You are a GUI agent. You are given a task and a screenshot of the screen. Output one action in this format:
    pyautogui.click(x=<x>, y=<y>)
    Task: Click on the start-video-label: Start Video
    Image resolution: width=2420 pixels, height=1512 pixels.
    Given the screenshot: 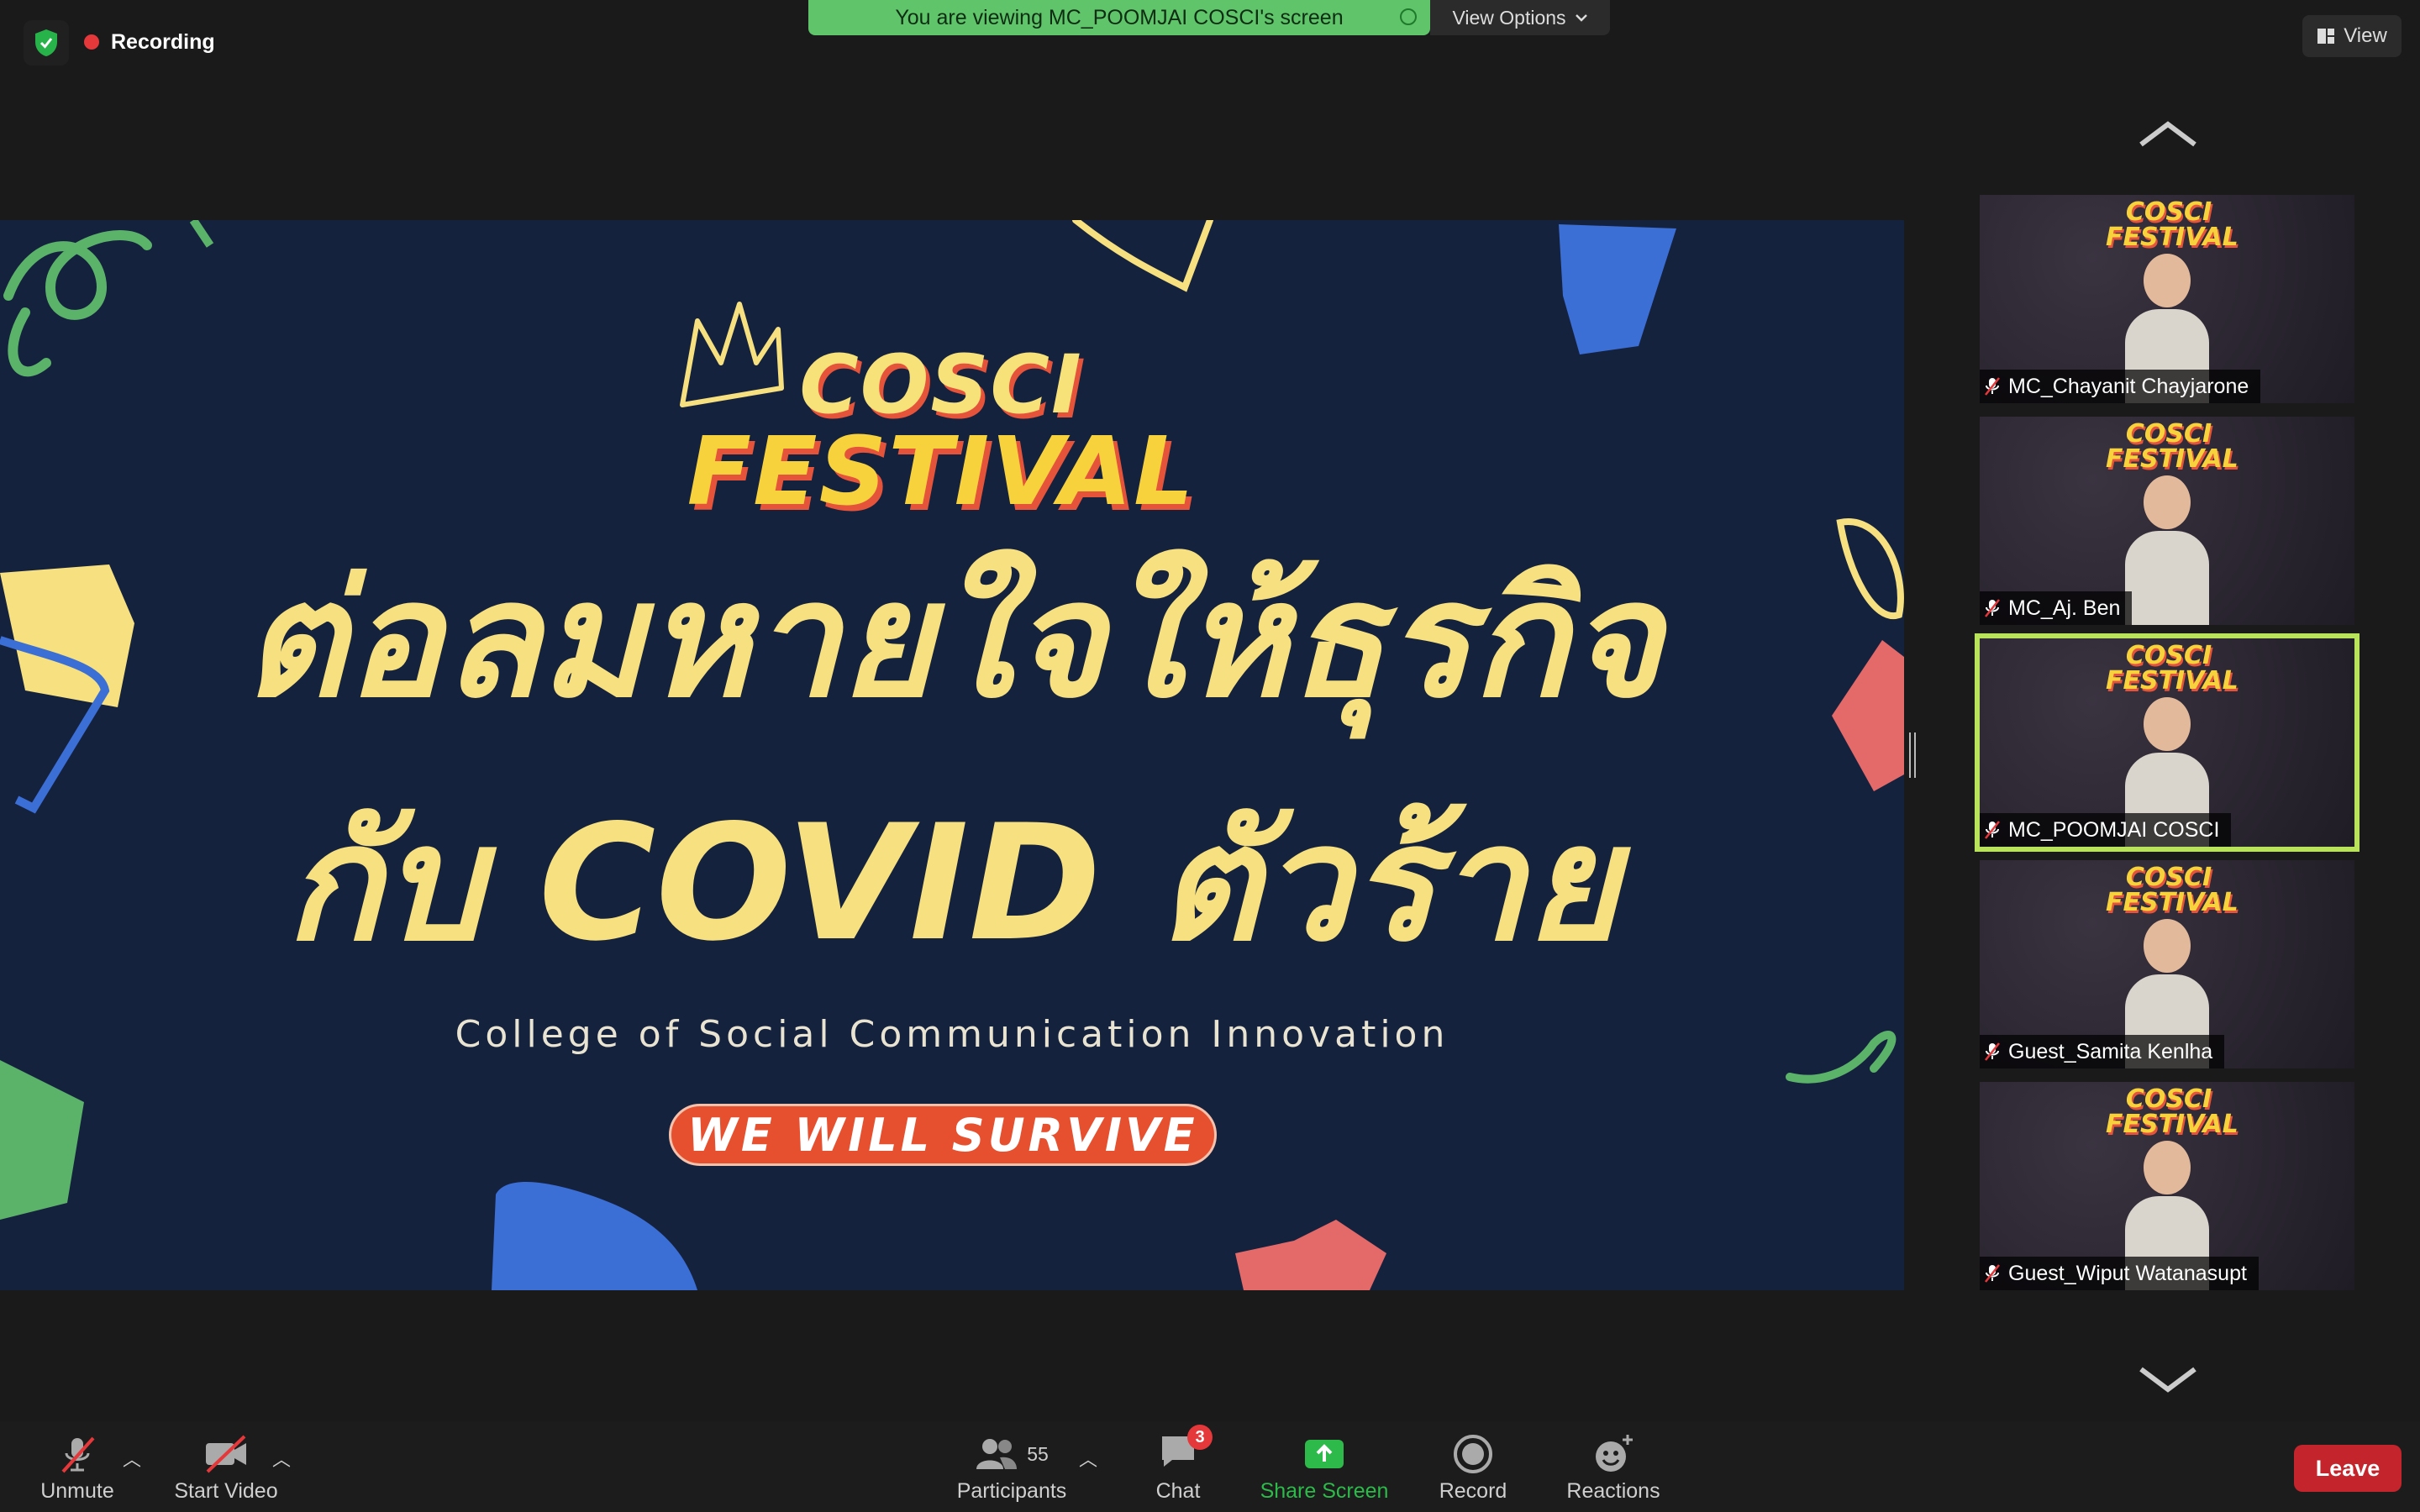 What is the action you would take?
    pyautogui.click(x=226, y=1491)
    